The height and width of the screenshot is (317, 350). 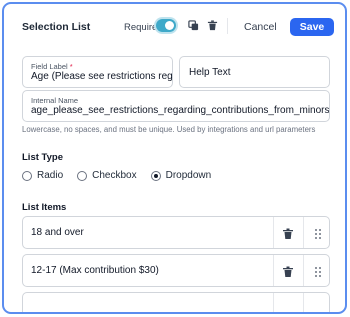 I want to click on list-item: 18 and over, so click(x=176, y=232).